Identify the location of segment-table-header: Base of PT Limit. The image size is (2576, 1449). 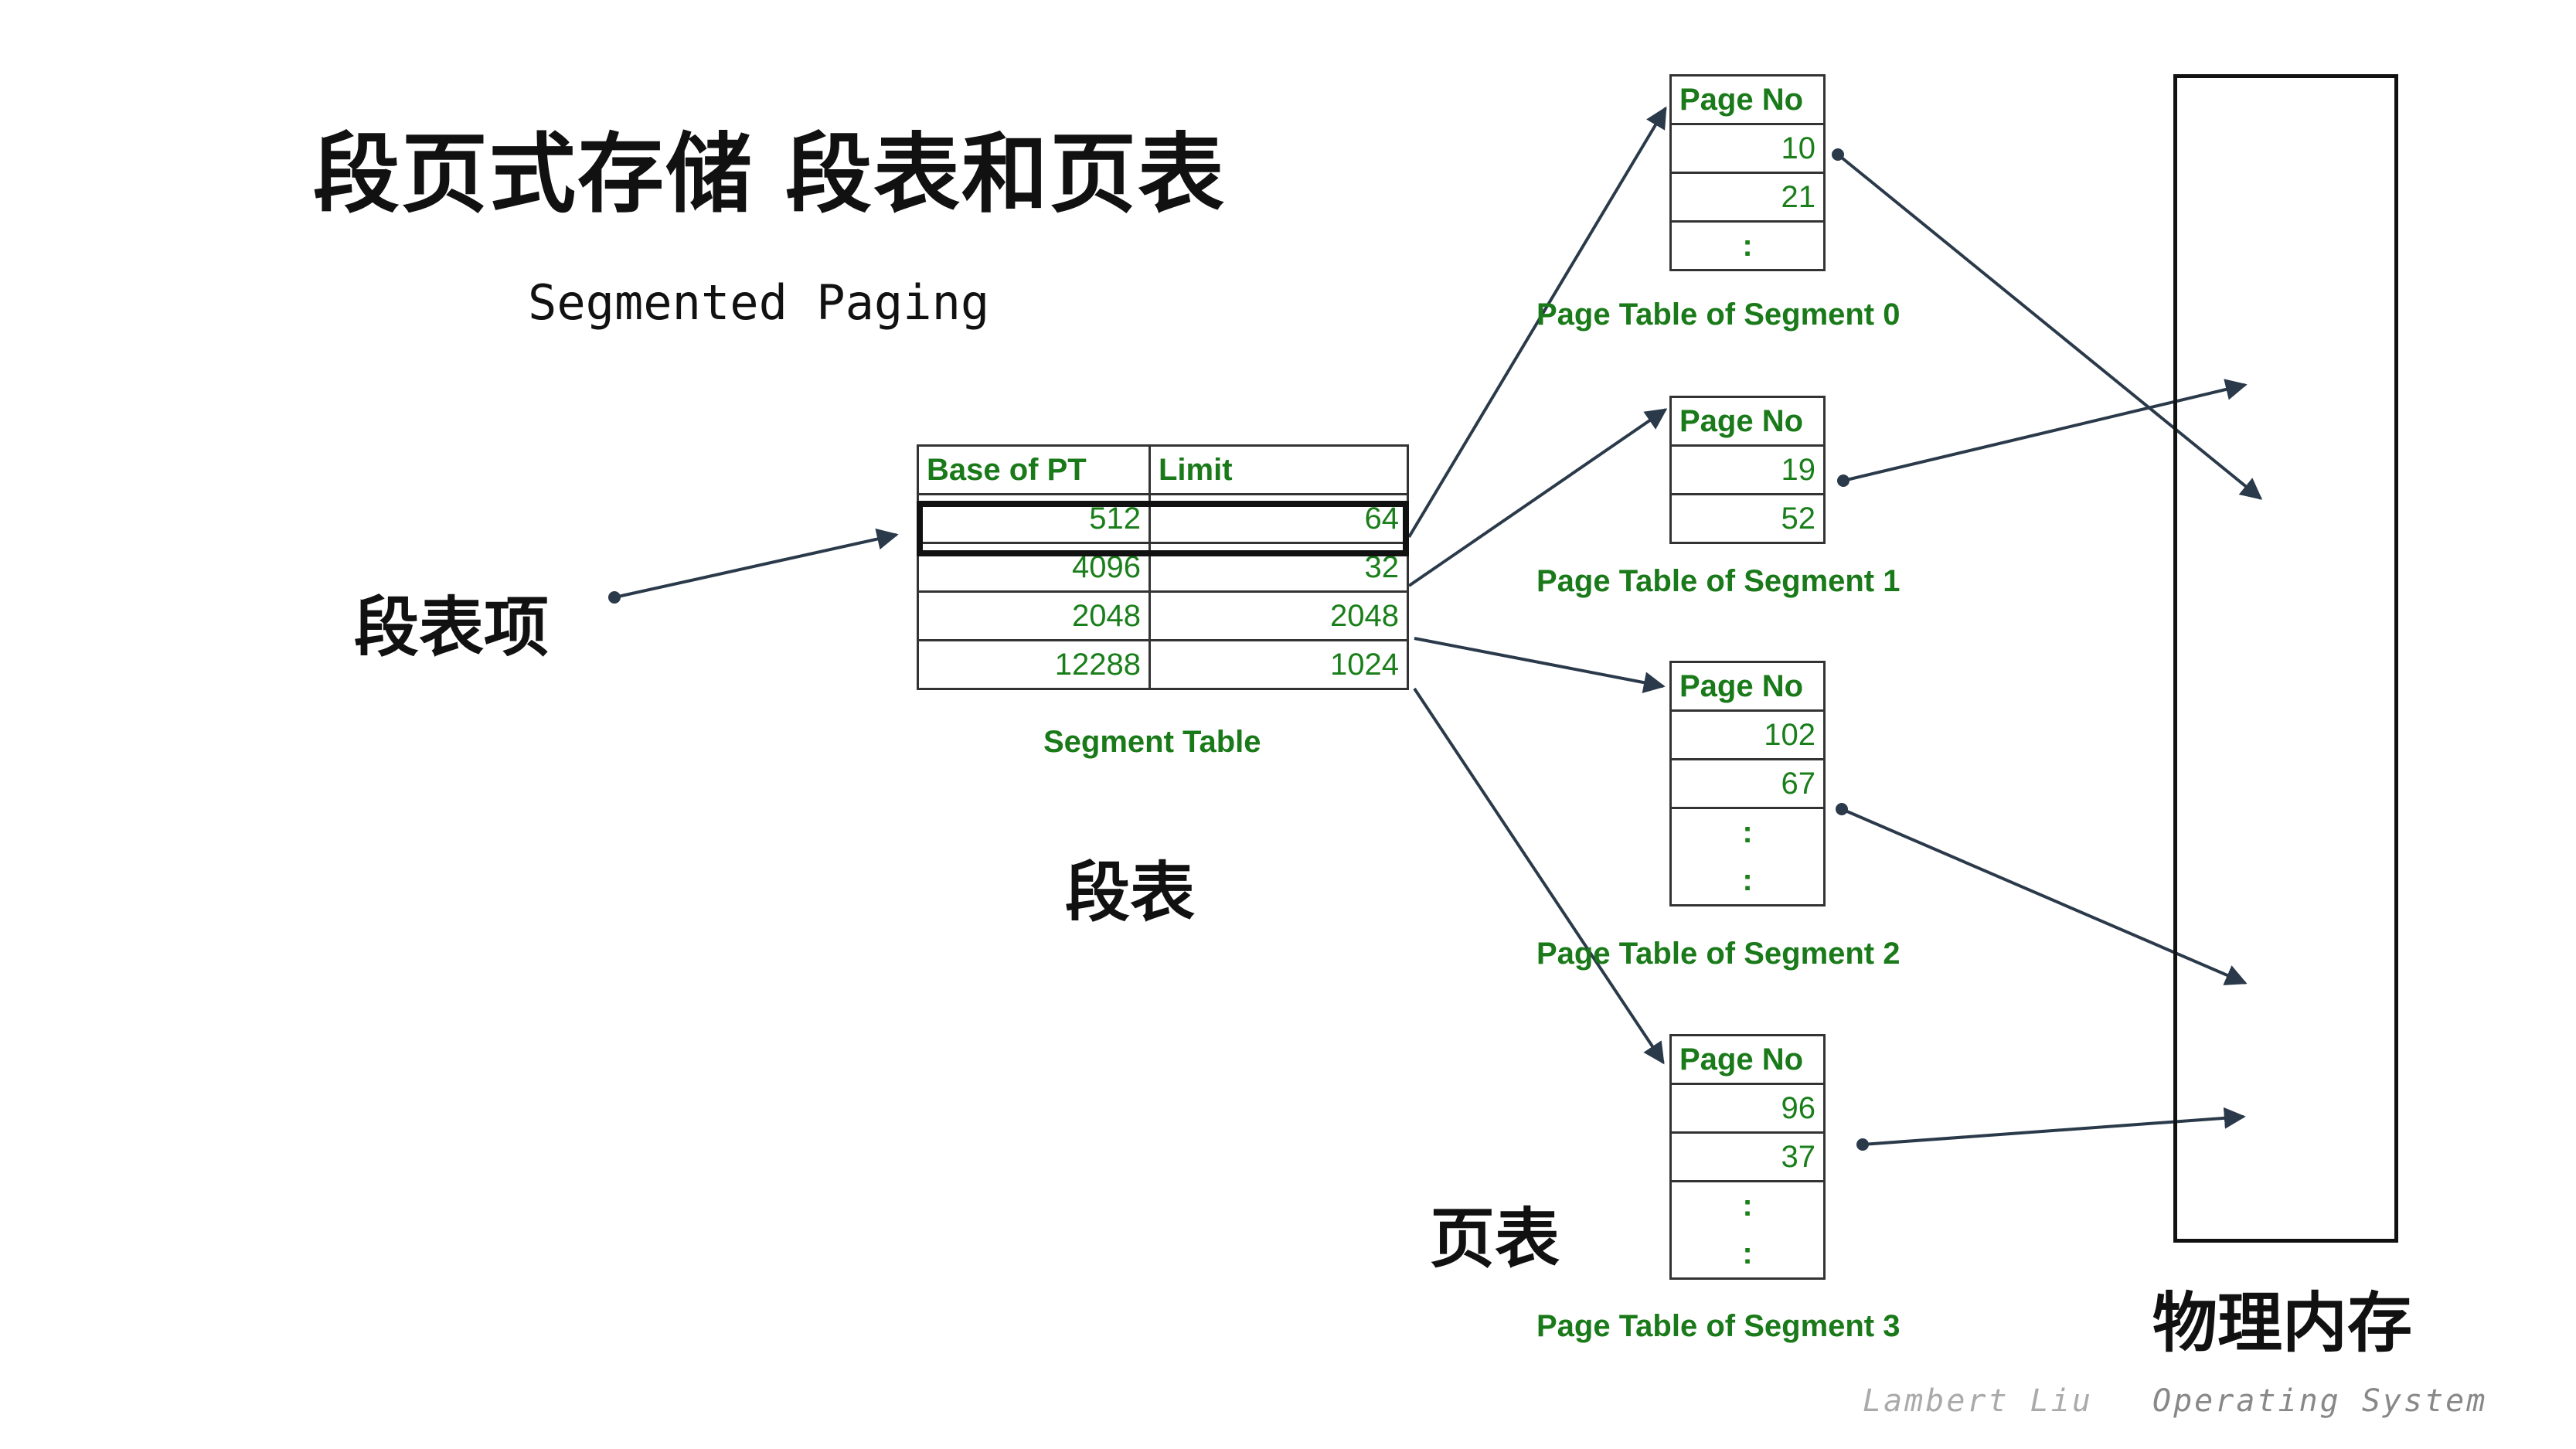
(1163, 470).